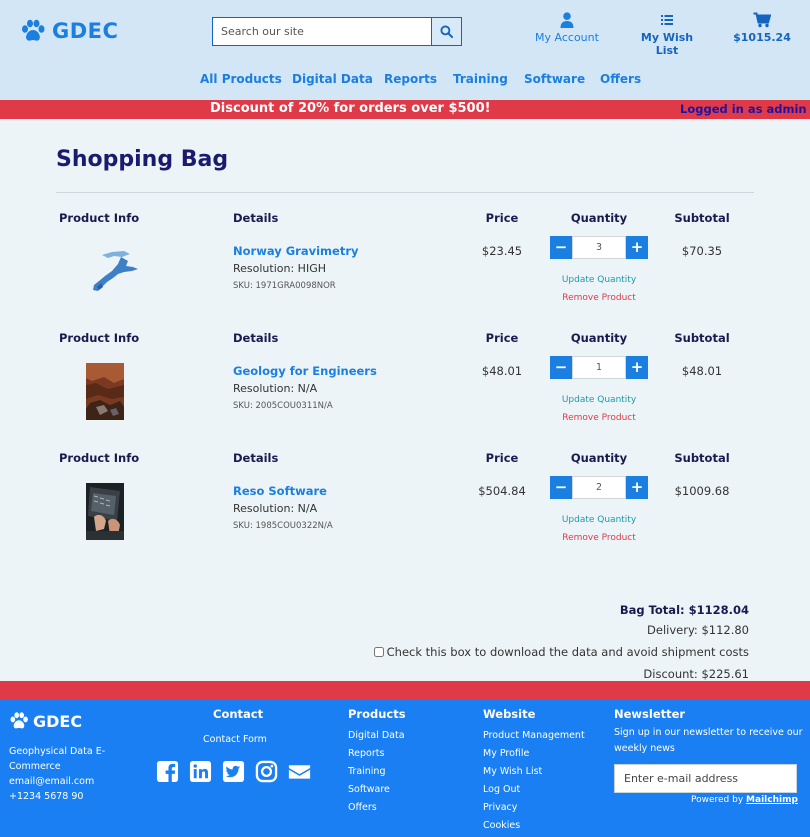  What do you see at coordinates (762, 37) in the screenshot?
I see `cart-total: $1015.24` at bounding box center [762, 37].